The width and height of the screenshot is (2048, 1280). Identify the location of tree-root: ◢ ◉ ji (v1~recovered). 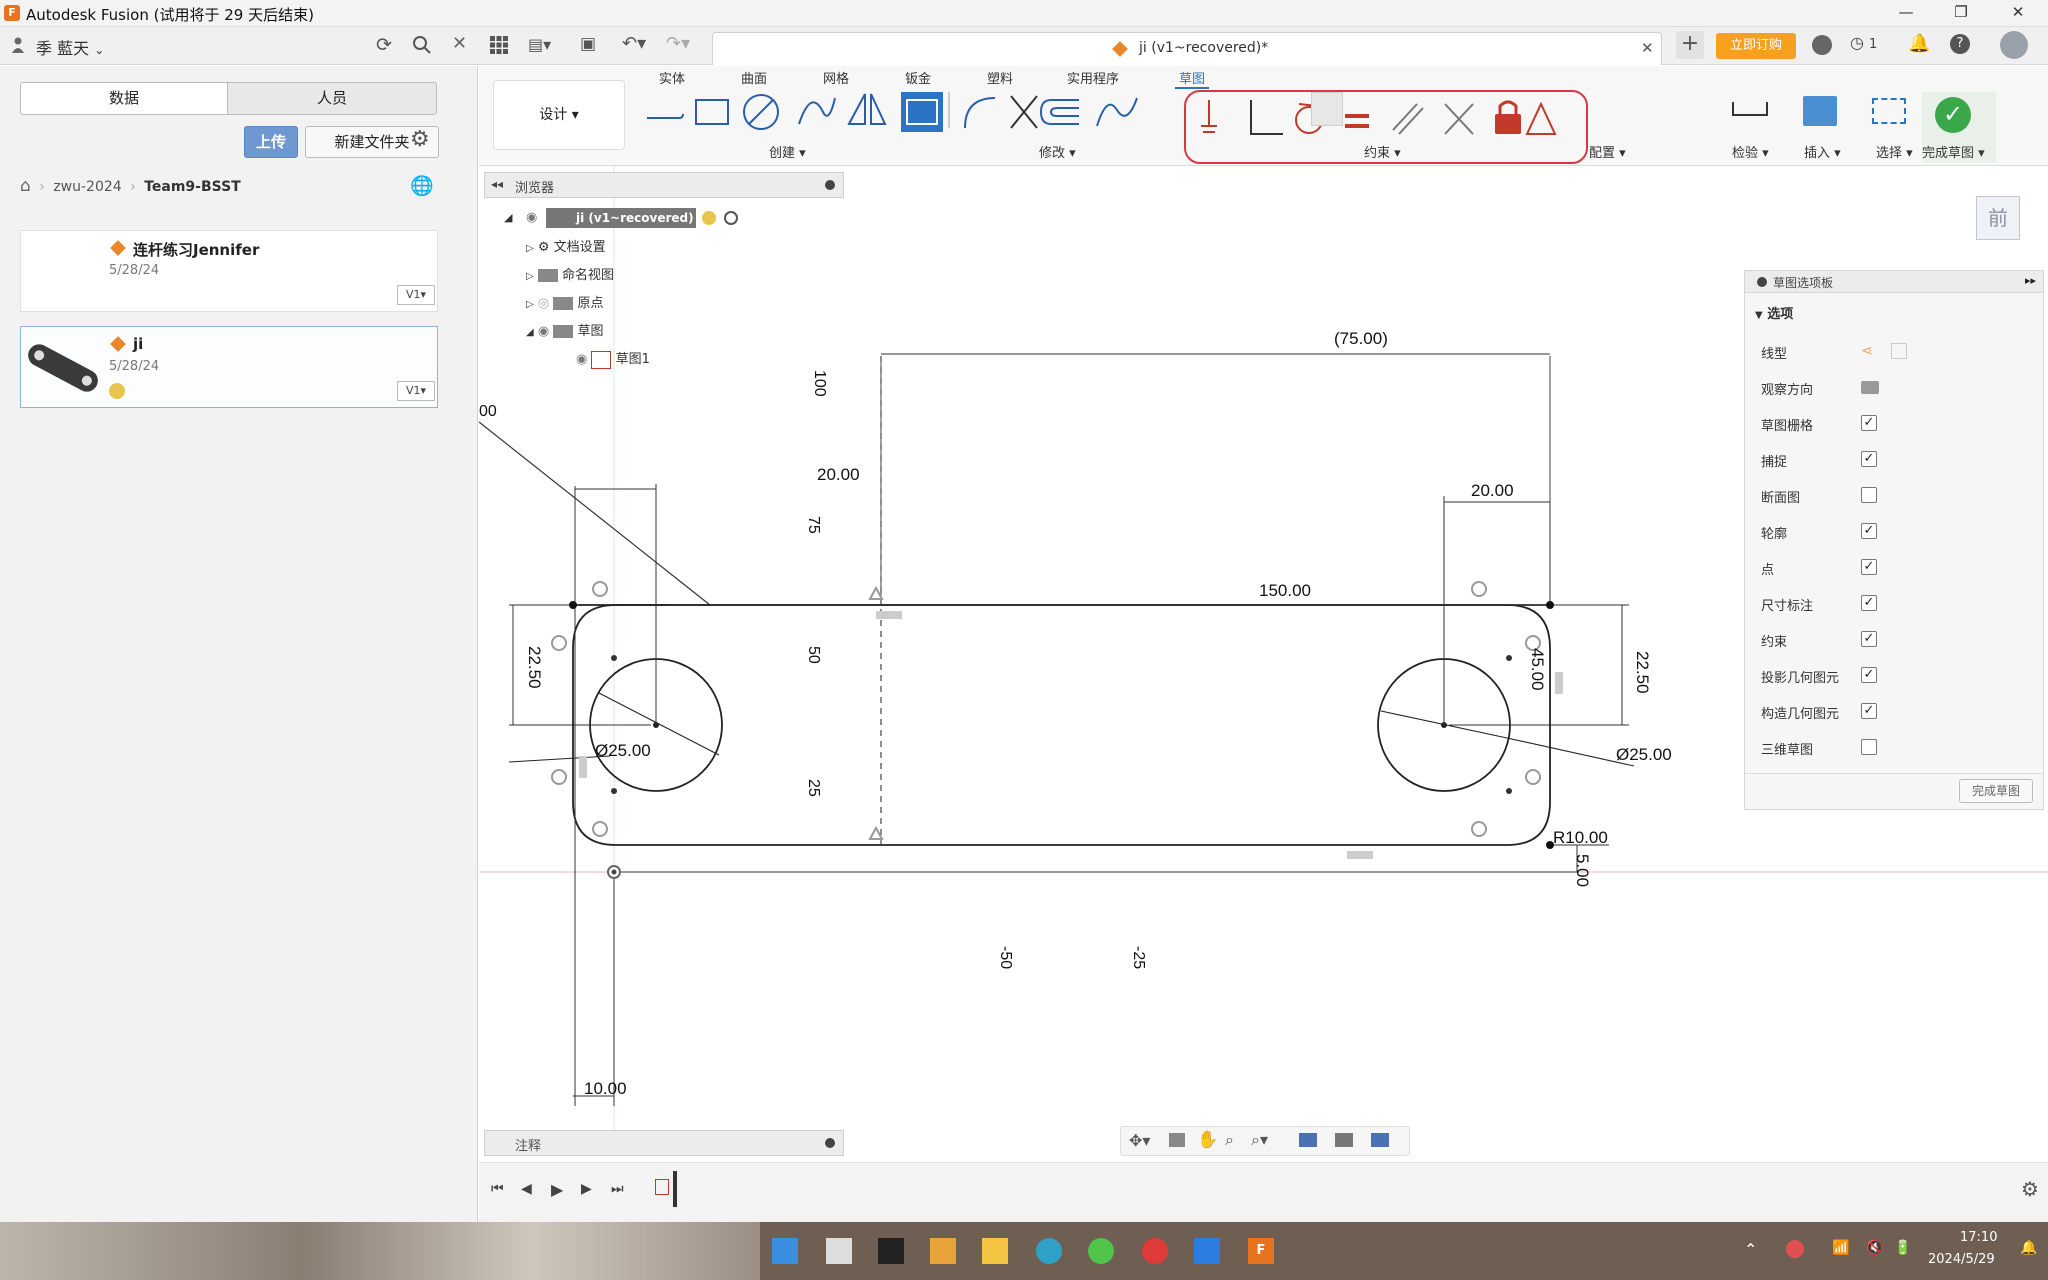
(634, 219).